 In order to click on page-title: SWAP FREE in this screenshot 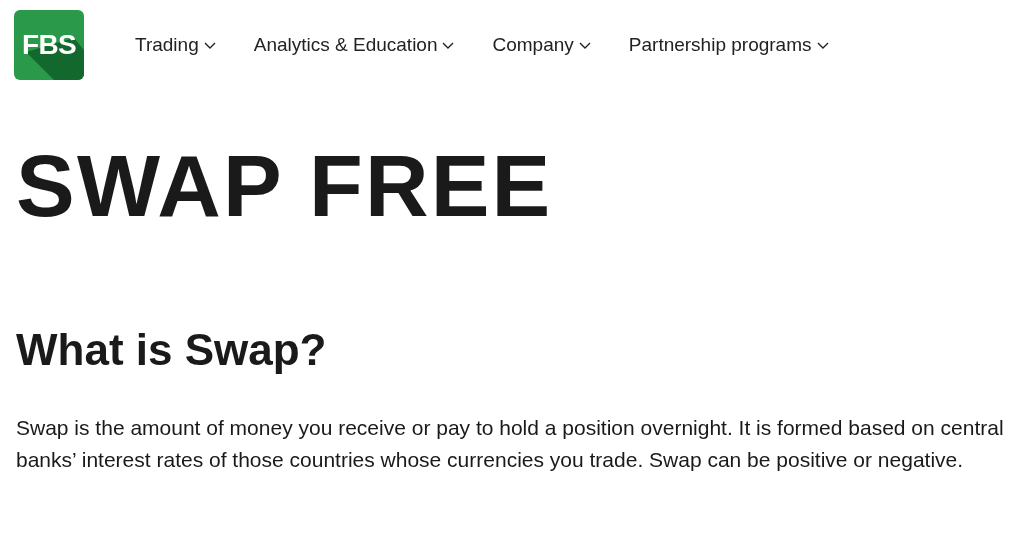, I will do `click(285, 186)`.